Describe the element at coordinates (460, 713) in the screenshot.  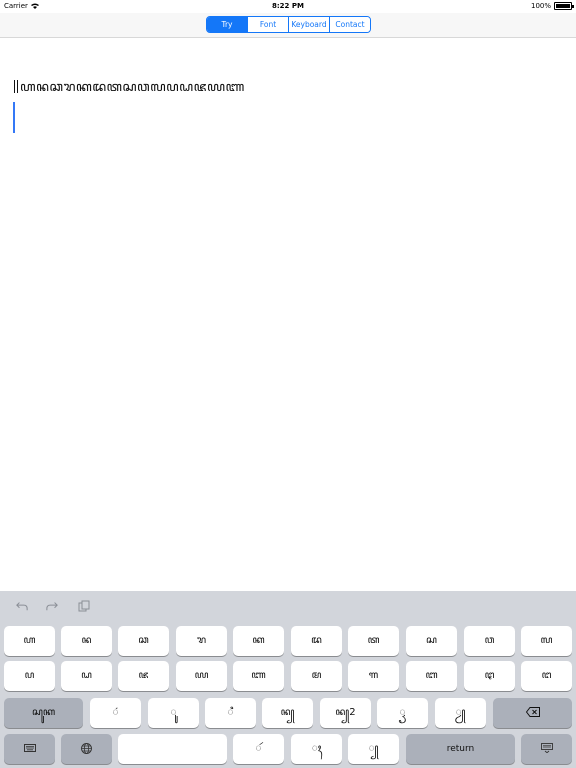
I see `key-cakra: ꦾ` at that location.